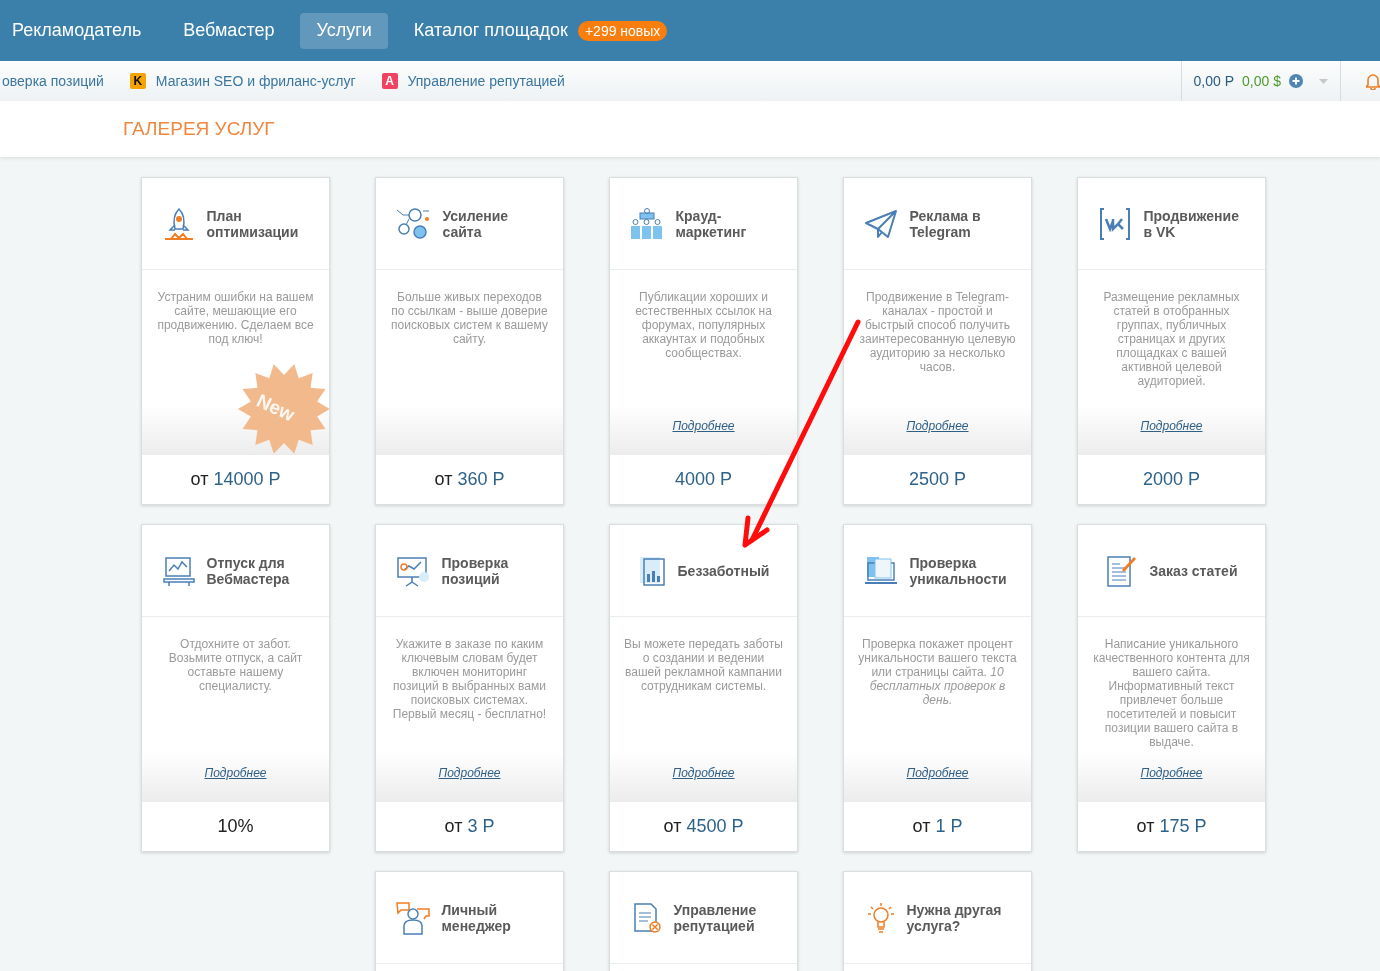  I want to click on page-title: ГАЛЕРЕЯ УСЛУГ, so click(199, 129).